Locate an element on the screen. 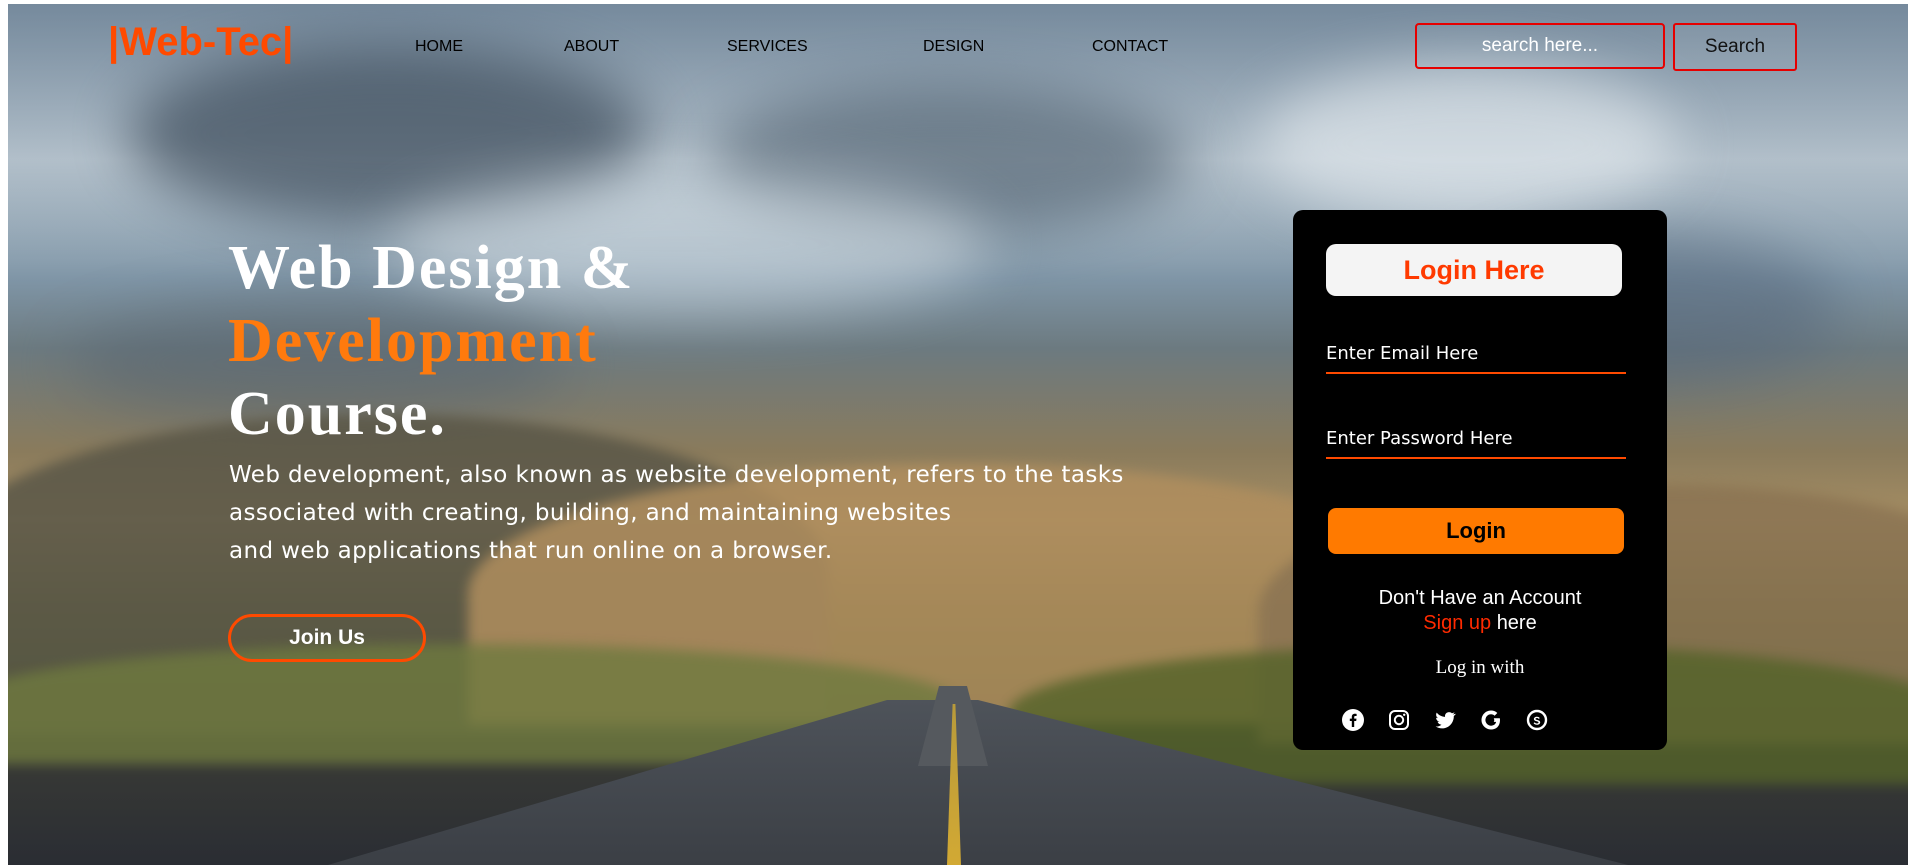 The height and width of the screenshot is (865, 1908). headline-line-3: Course. is located at coordinates (337, 414).